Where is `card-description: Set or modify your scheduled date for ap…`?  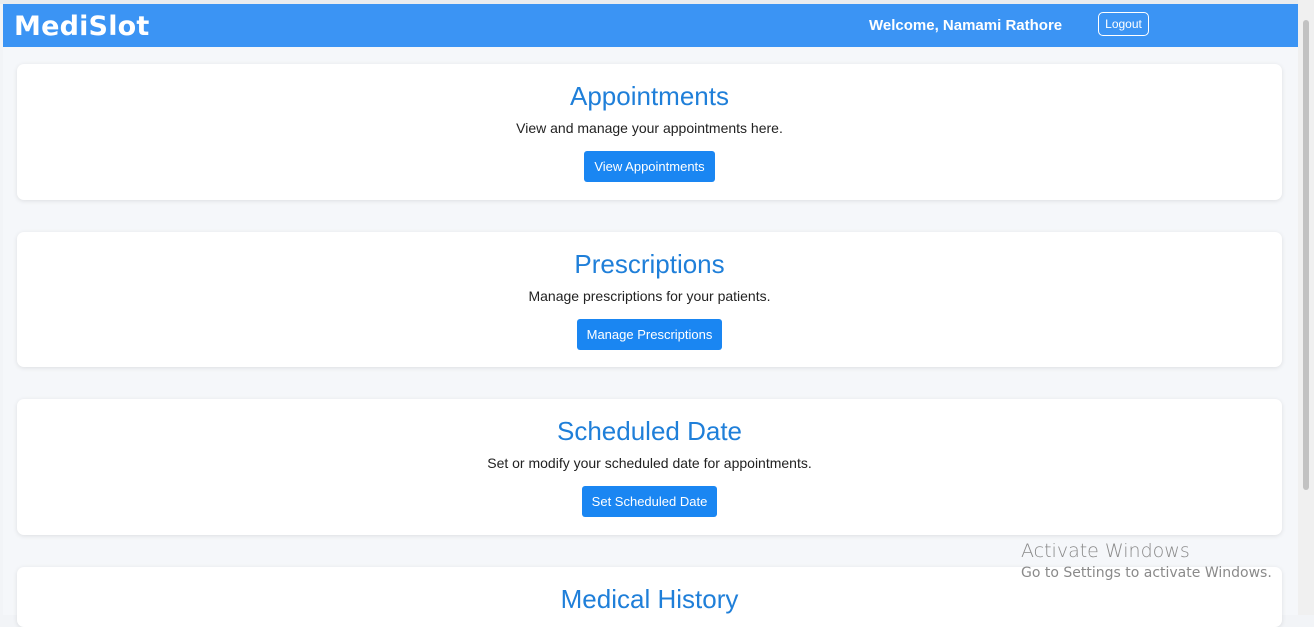
card-description: Set or modify your scheduled date for ap… is located at coordinates (649, 463).